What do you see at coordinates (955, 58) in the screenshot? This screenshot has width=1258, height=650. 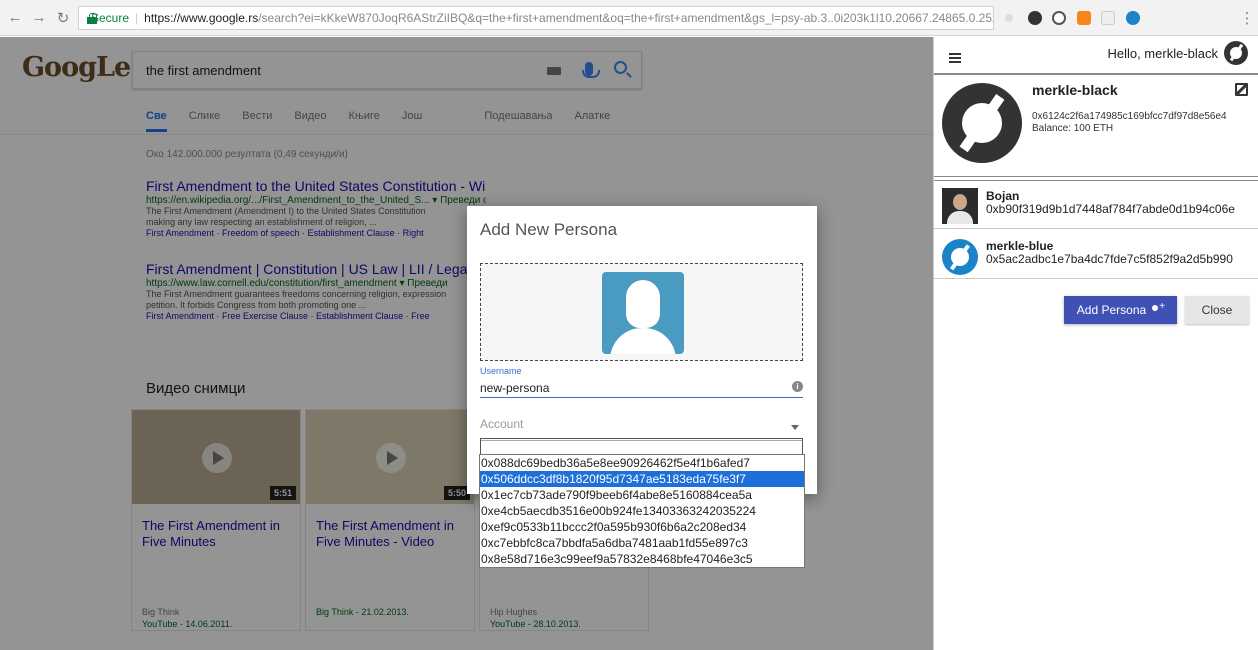 I see `menu-icon` at bounding box center [955, 58].